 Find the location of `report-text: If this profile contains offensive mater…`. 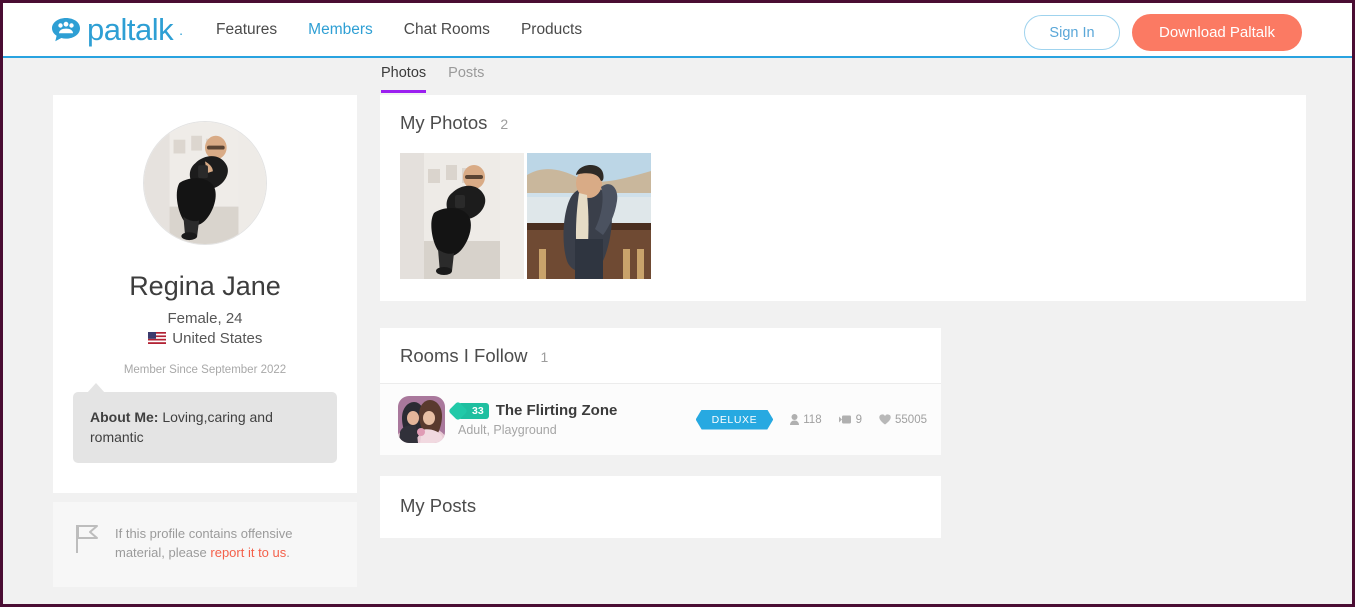

report-text: If this profile contains offensive mater… is located at coordinates (226, 543).